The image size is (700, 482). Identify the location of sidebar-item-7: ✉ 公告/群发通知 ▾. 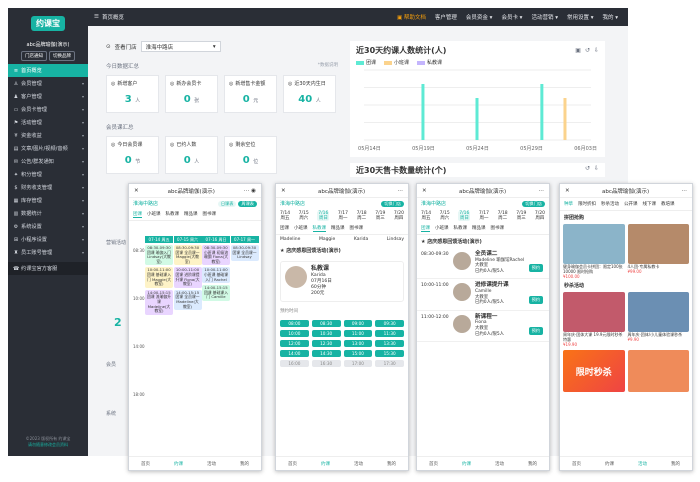
(48, 161).